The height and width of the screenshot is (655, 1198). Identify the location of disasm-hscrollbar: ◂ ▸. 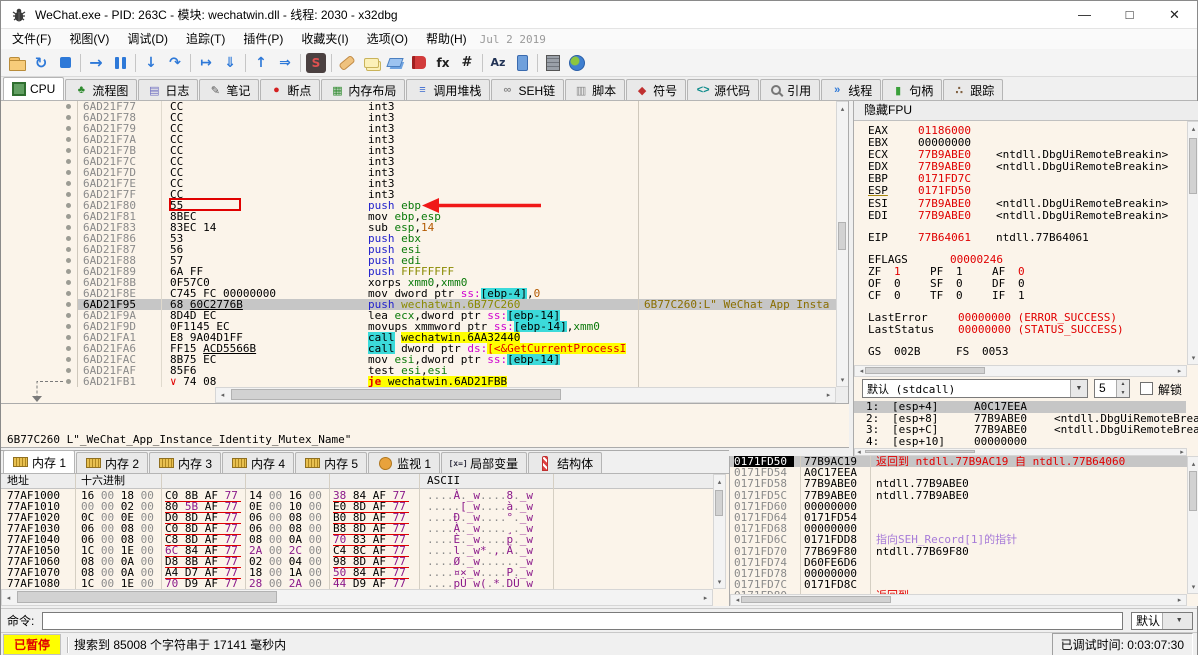
(525, 395).